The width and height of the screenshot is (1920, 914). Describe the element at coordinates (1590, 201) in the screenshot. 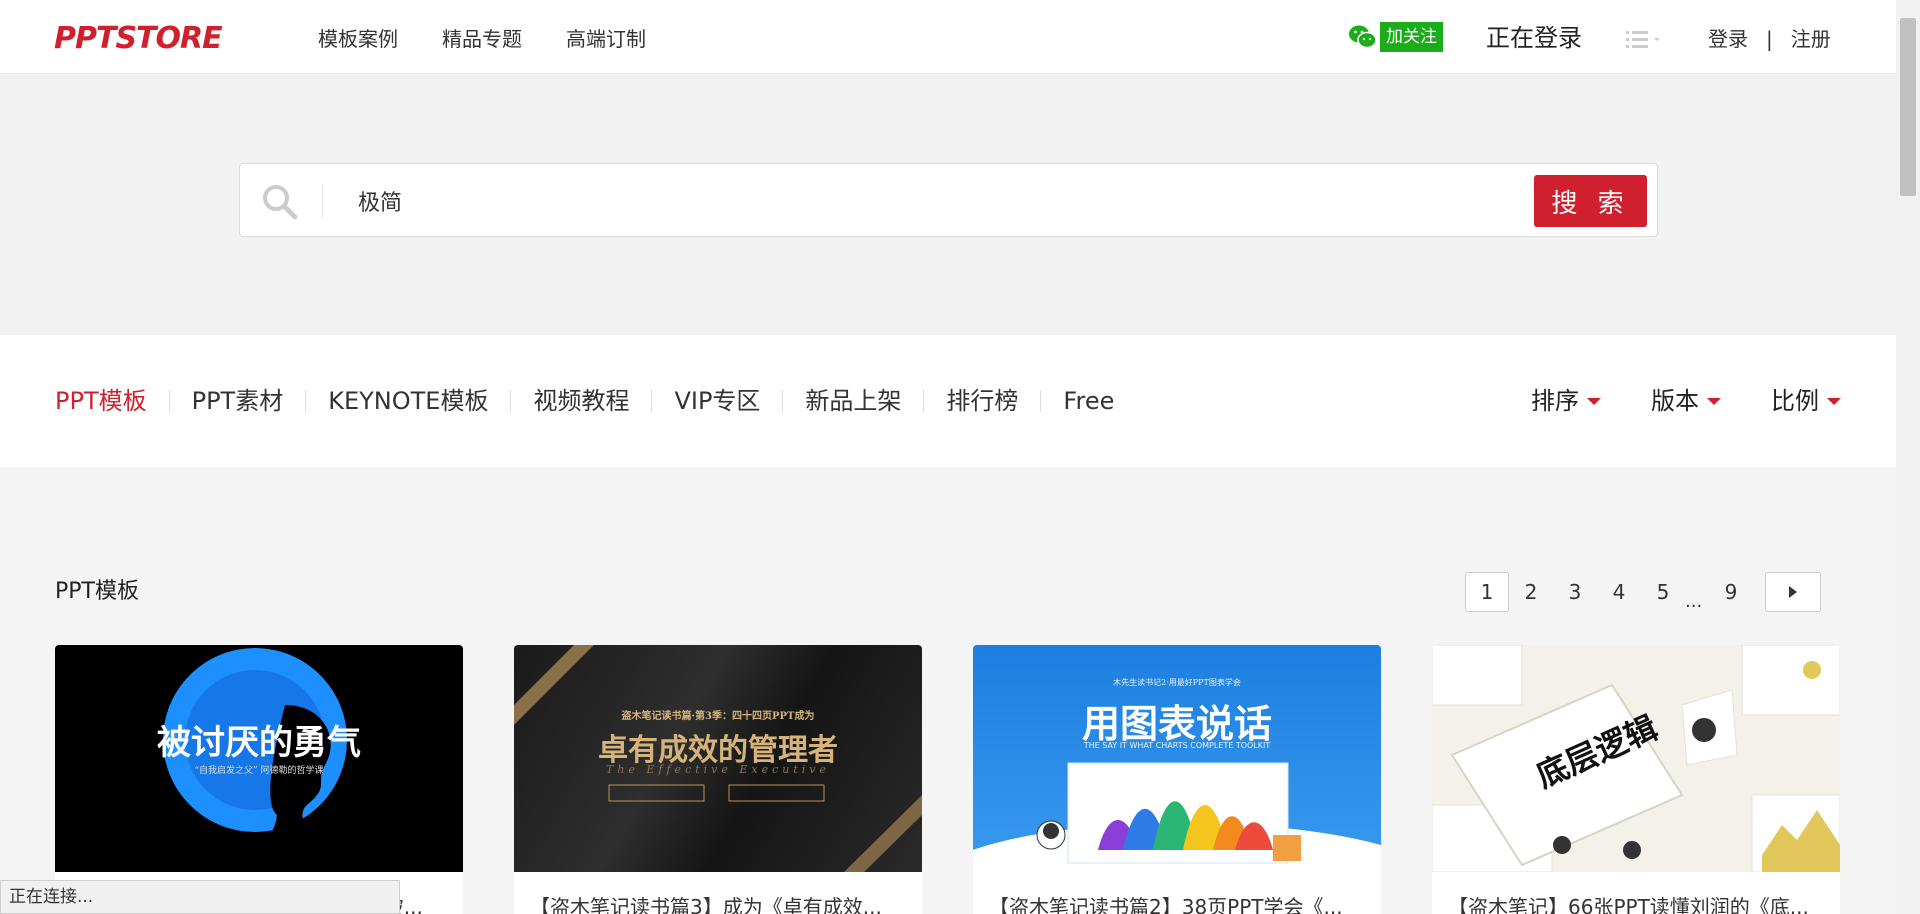

I see `search-button: 搜 索` at that location.